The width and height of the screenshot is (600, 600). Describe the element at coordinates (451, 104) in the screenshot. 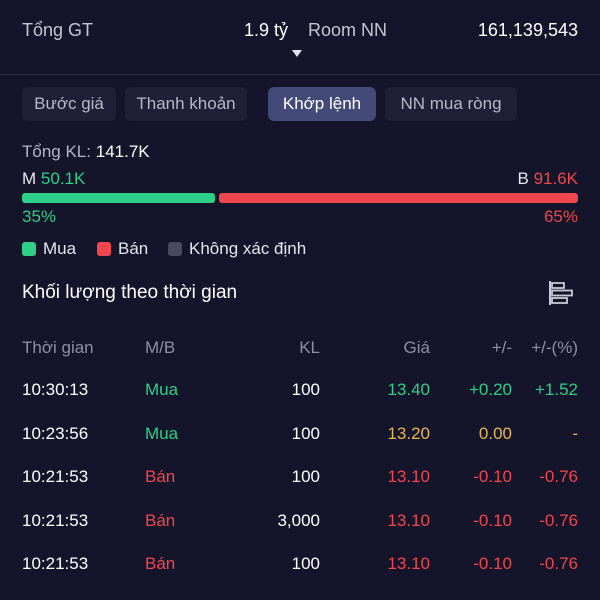

I see `tab-foreign-net-buy: NN mua ròng` at that location.